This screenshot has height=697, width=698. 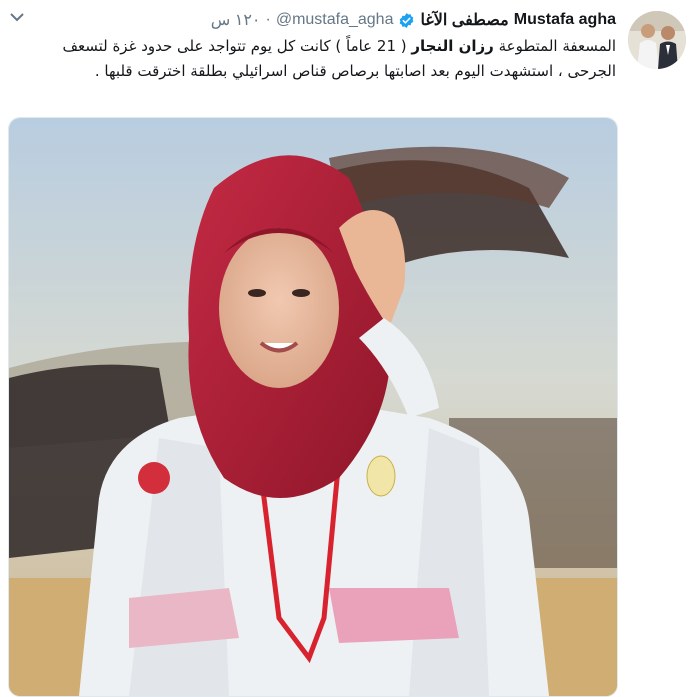 What do you see at coordinates (565, 20) in the screenshot?
I see `author-name-en: Mustafa agha` at bounding box center [565, 20].